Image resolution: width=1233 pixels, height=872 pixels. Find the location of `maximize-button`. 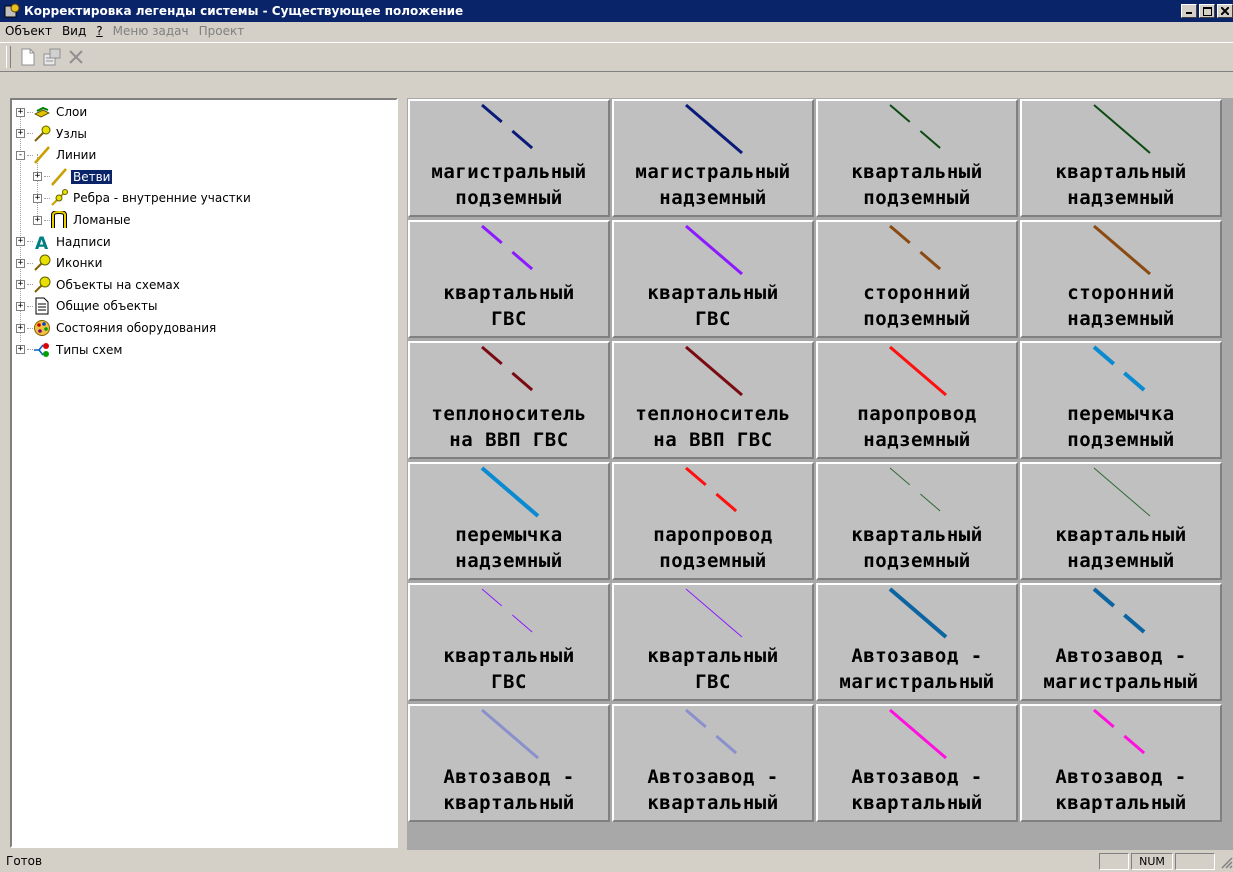

maximize-button is located at coordinates (1207, 11).